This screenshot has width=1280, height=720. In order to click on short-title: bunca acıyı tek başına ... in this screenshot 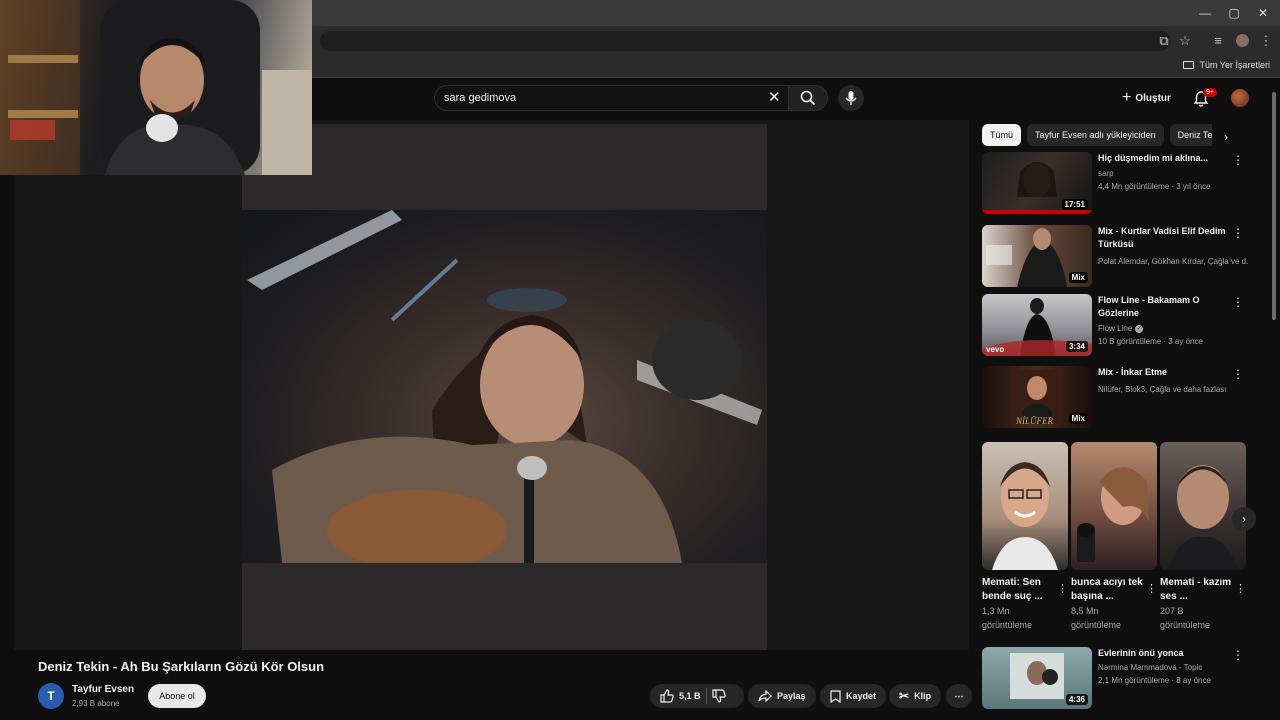, I will do `click(1107, 589)`.